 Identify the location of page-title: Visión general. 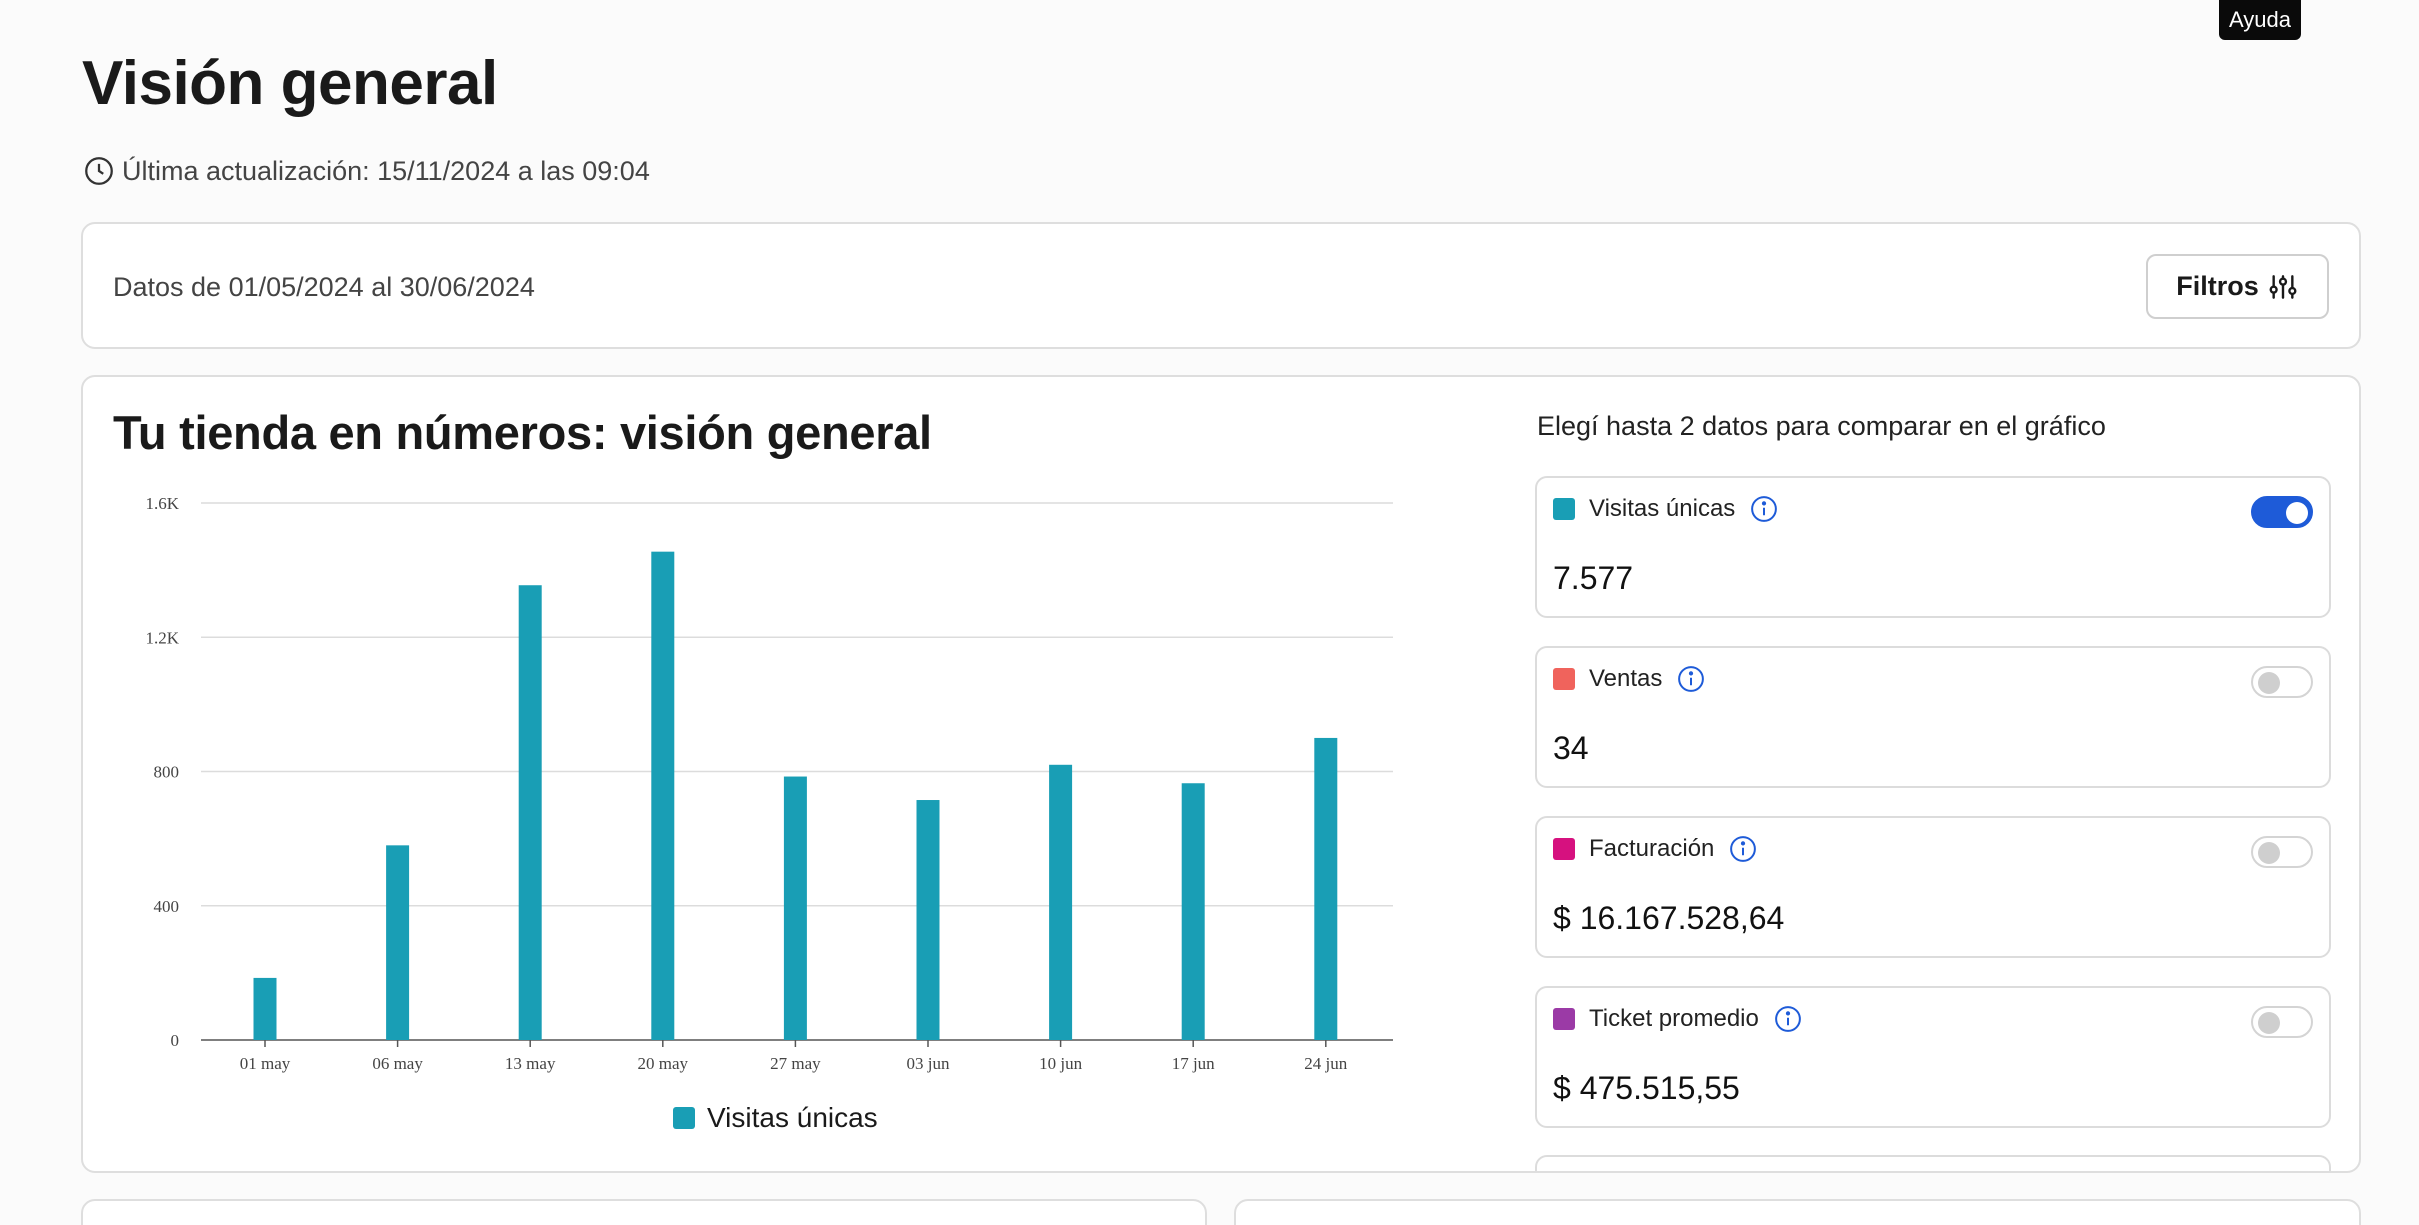
(290, 83).